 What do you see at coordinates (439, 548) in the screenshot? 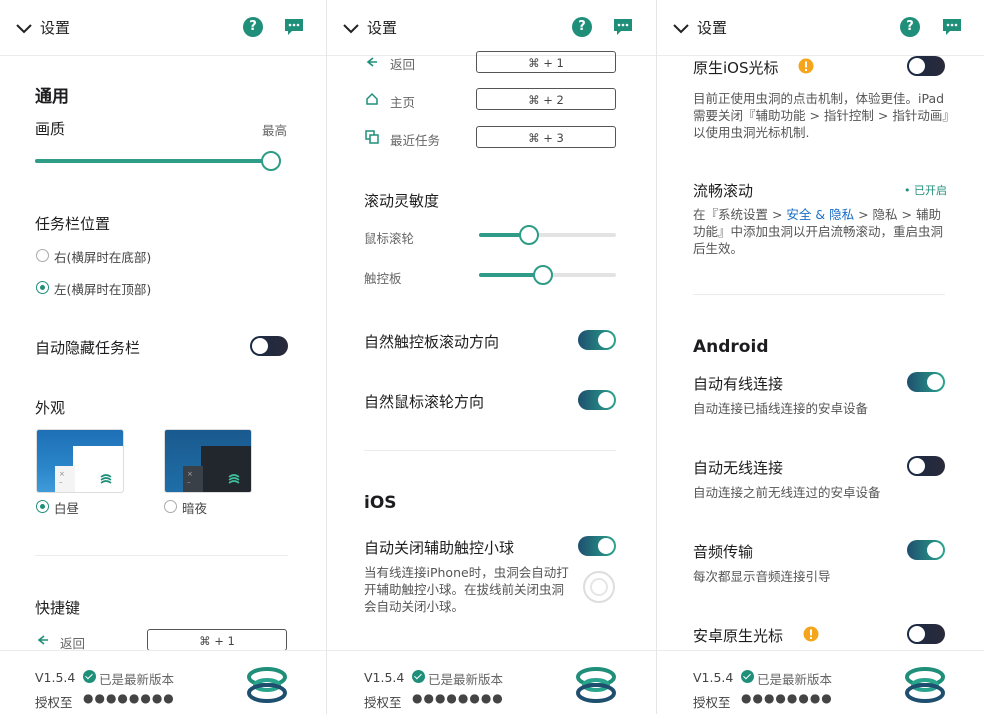
I see `assistive-touch-label: 自动关闭辅助触控小球` at bounding box center [439, 548].